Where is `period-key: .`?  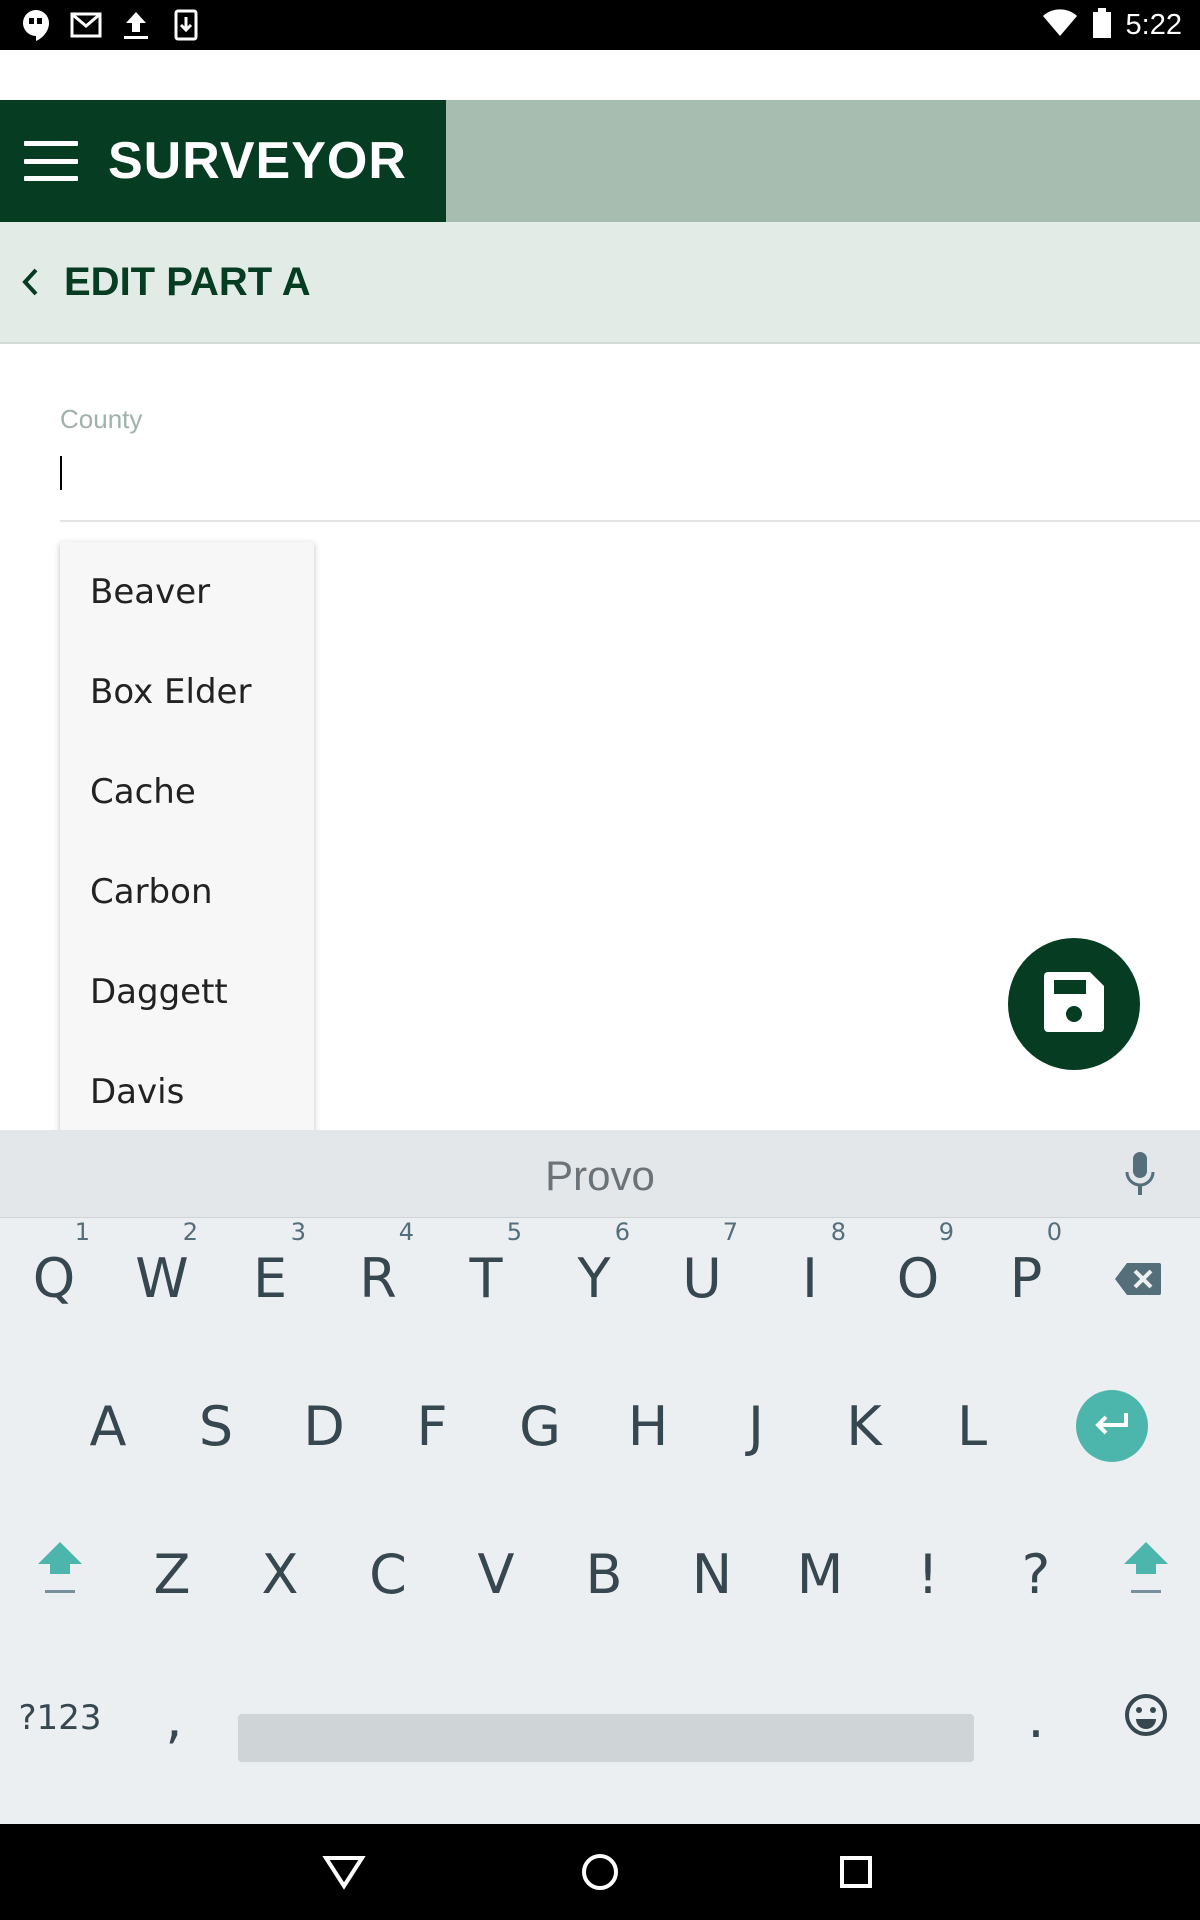
period-key: . is located at coordinates (1036, 1718).